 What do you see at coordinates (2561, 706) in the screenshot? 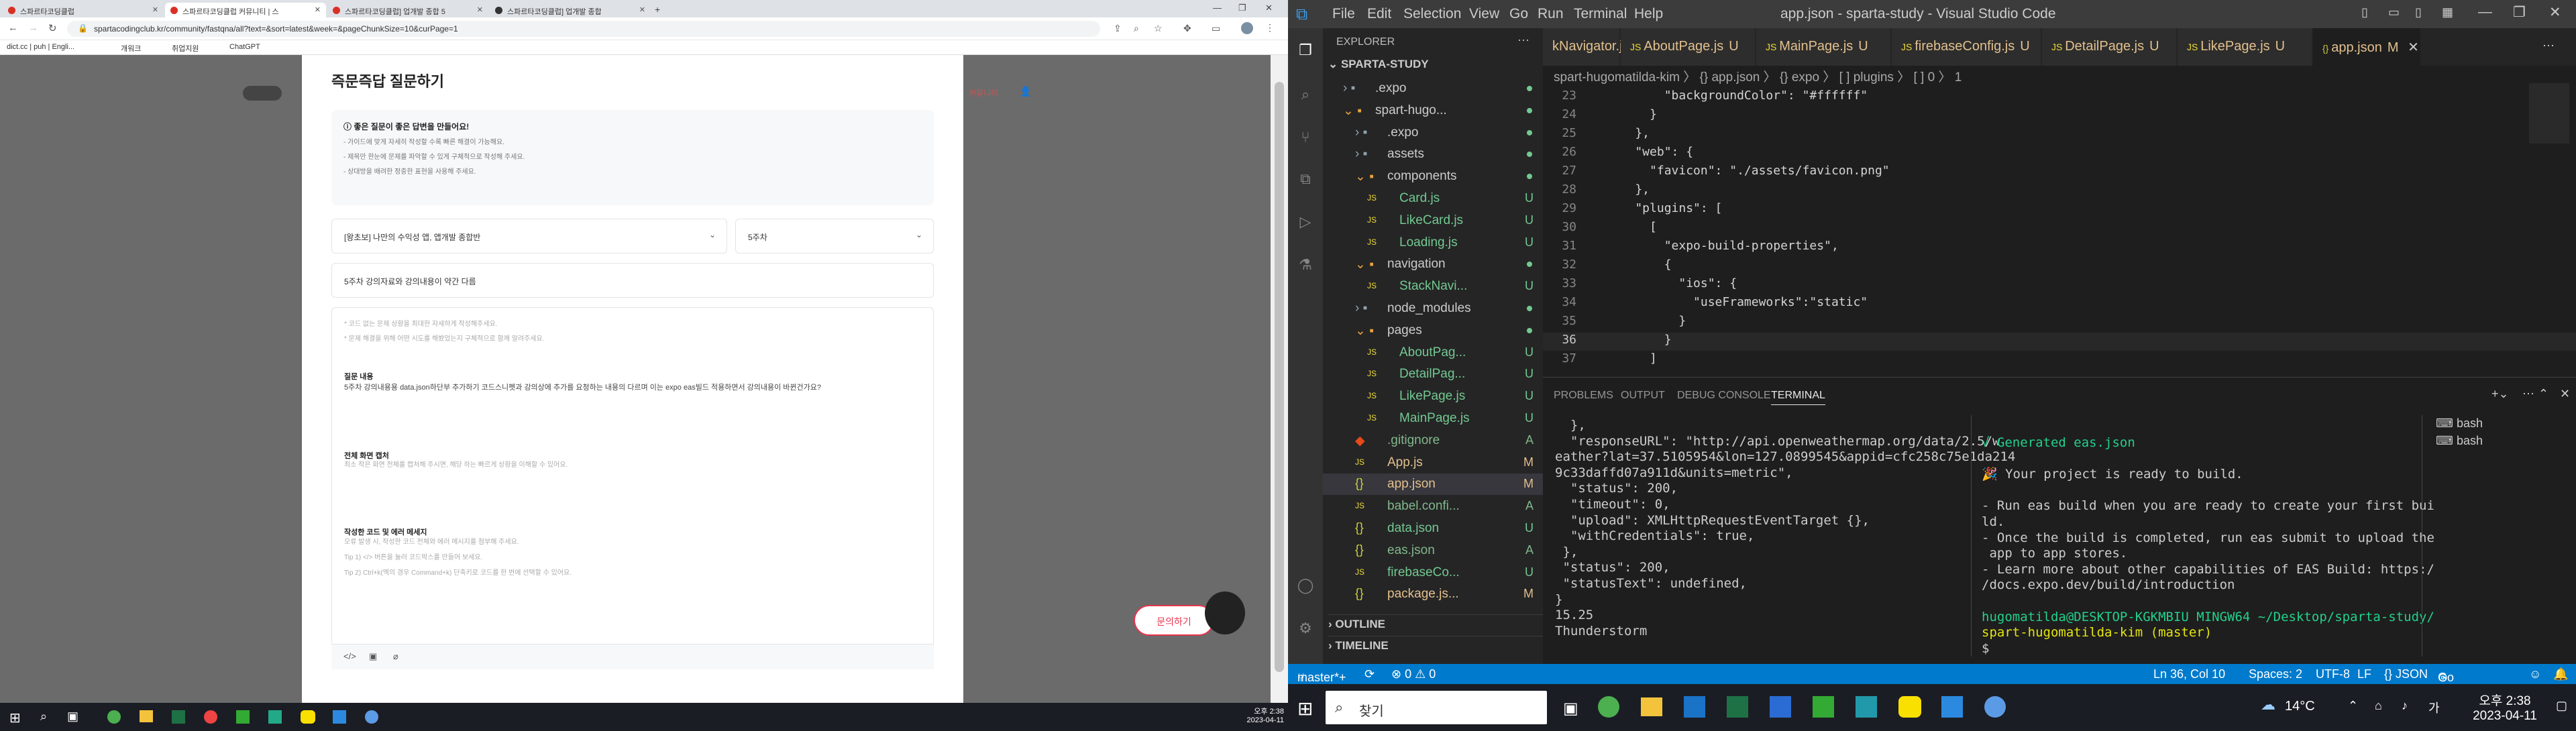
I see `notification-icon: ▢` at bounding box center [2561, 706].